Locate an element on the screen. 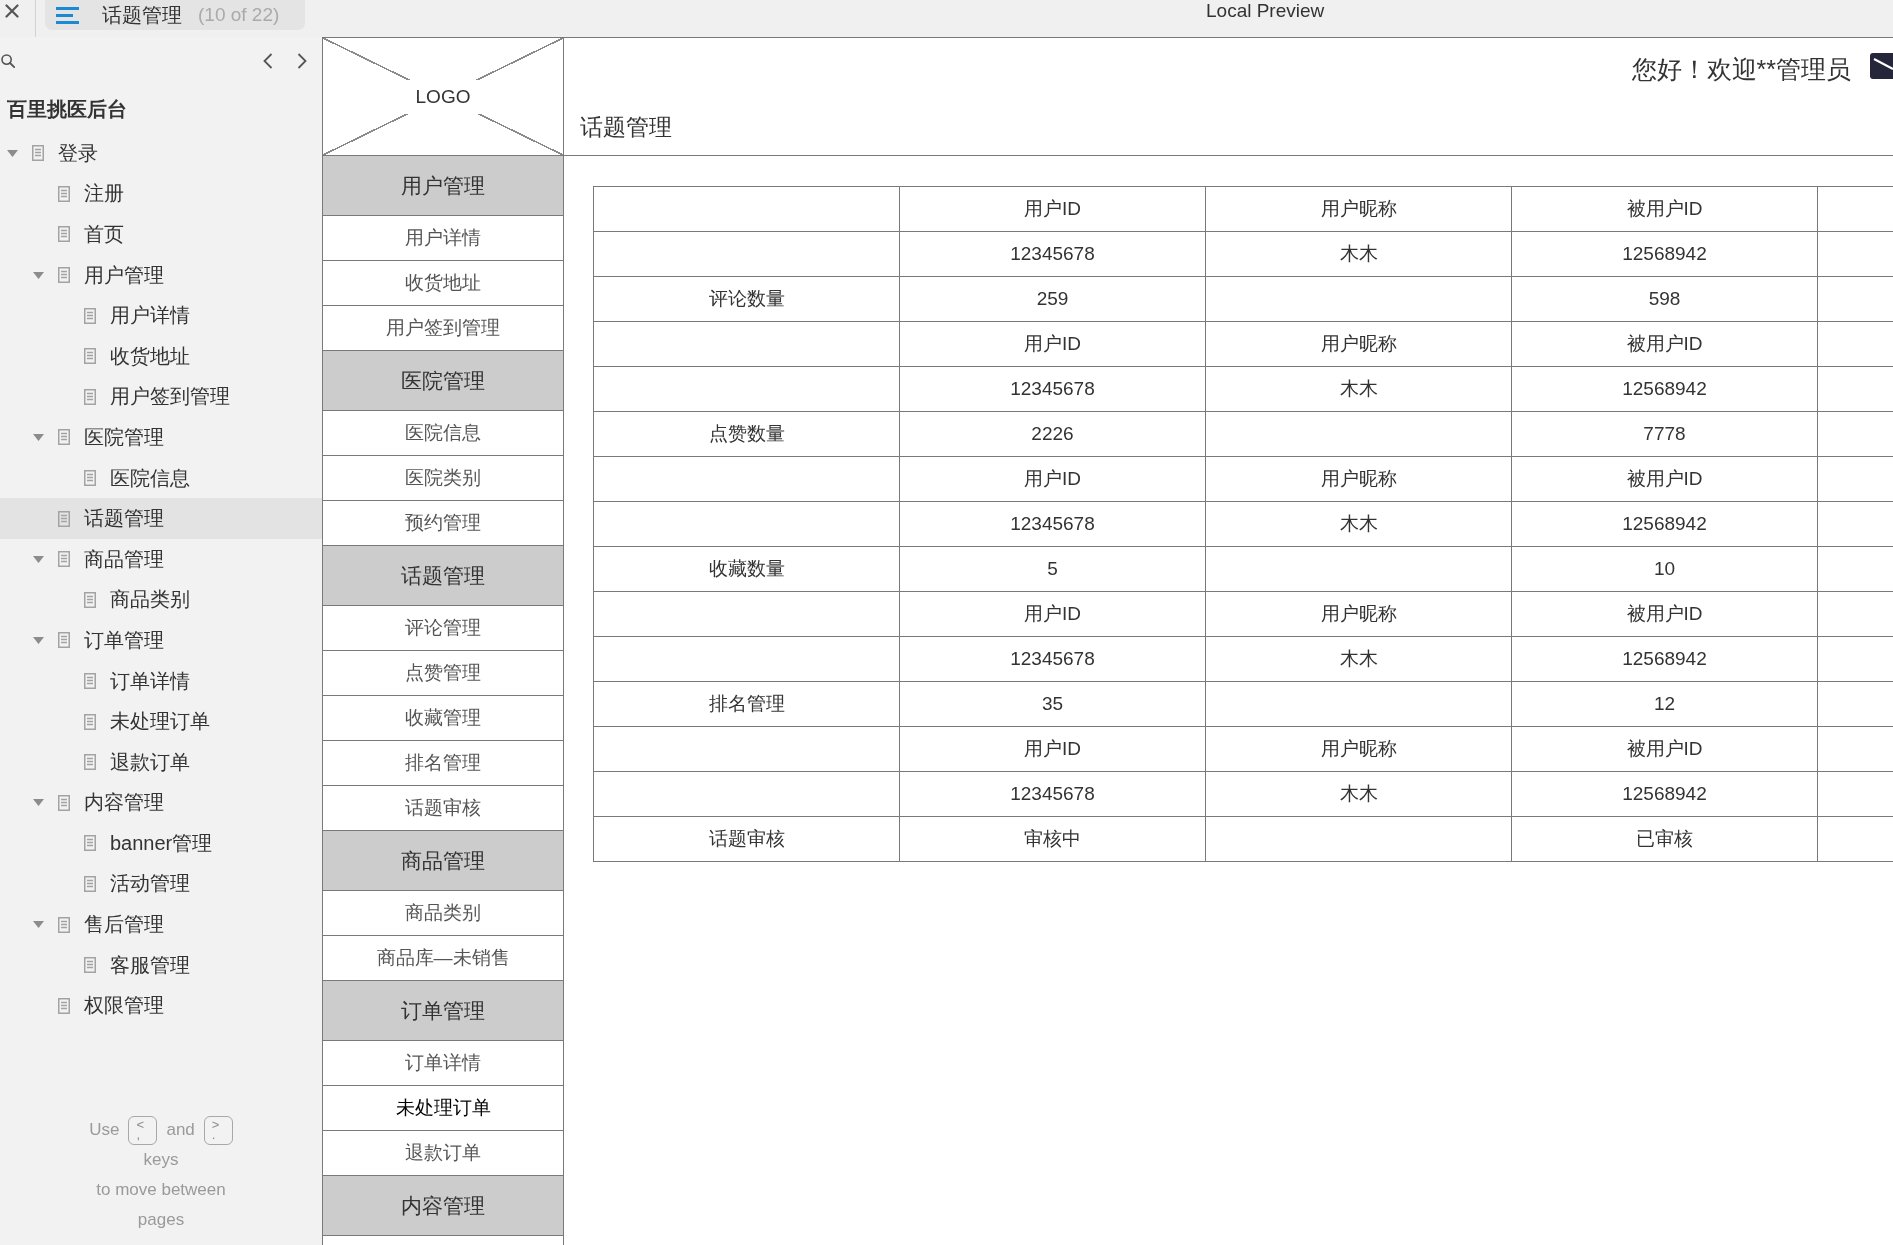  envelope-icon is located at coordinates (1881, 66).